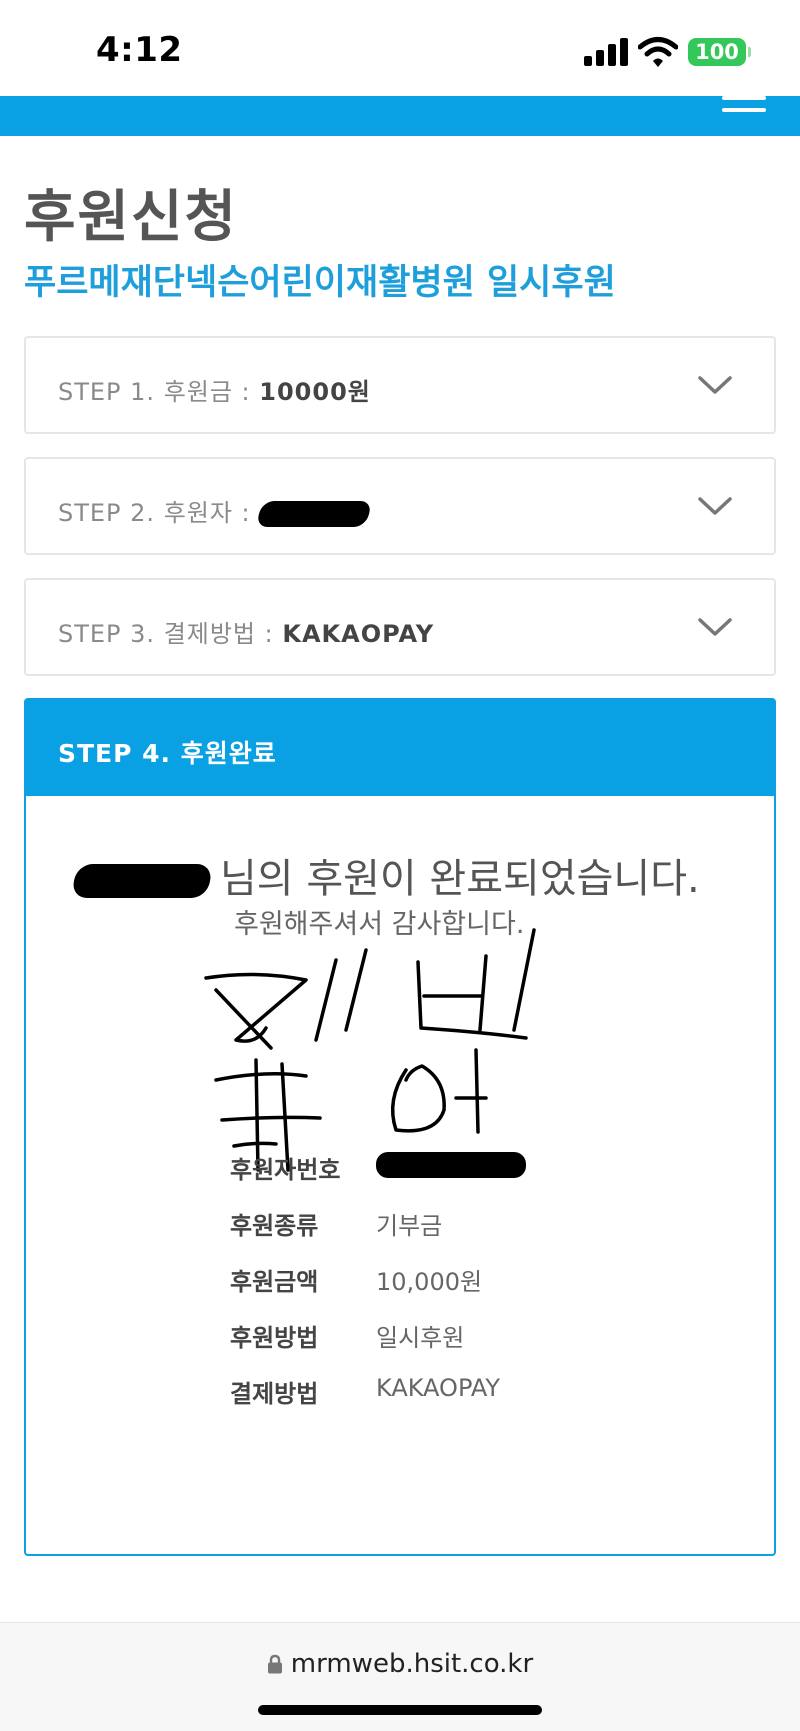 This screenshot has height=1731, width=800. What do you see at coordinates (400, 748) in the screenshot?
I see `step-4-header: STEP 4. 후원완료` at bounding box center [400, 748].